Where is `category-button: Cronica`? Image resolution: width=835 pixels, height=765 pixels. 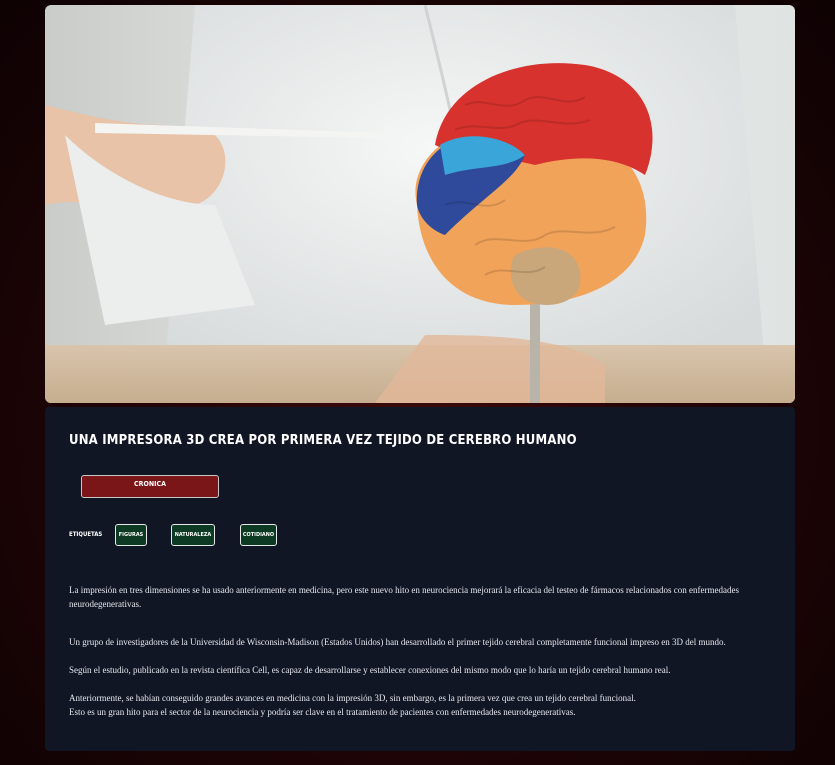 category-button: Cronica is located at coordinates (150, 486).